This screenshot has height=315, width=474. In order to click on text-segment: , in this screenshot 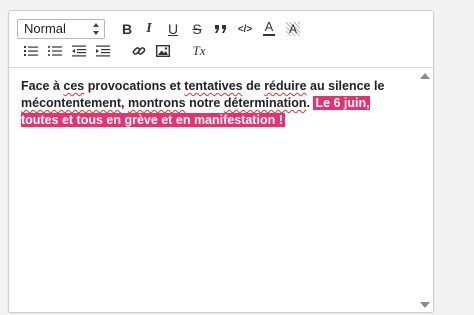, I will do `click(124, 103)`.